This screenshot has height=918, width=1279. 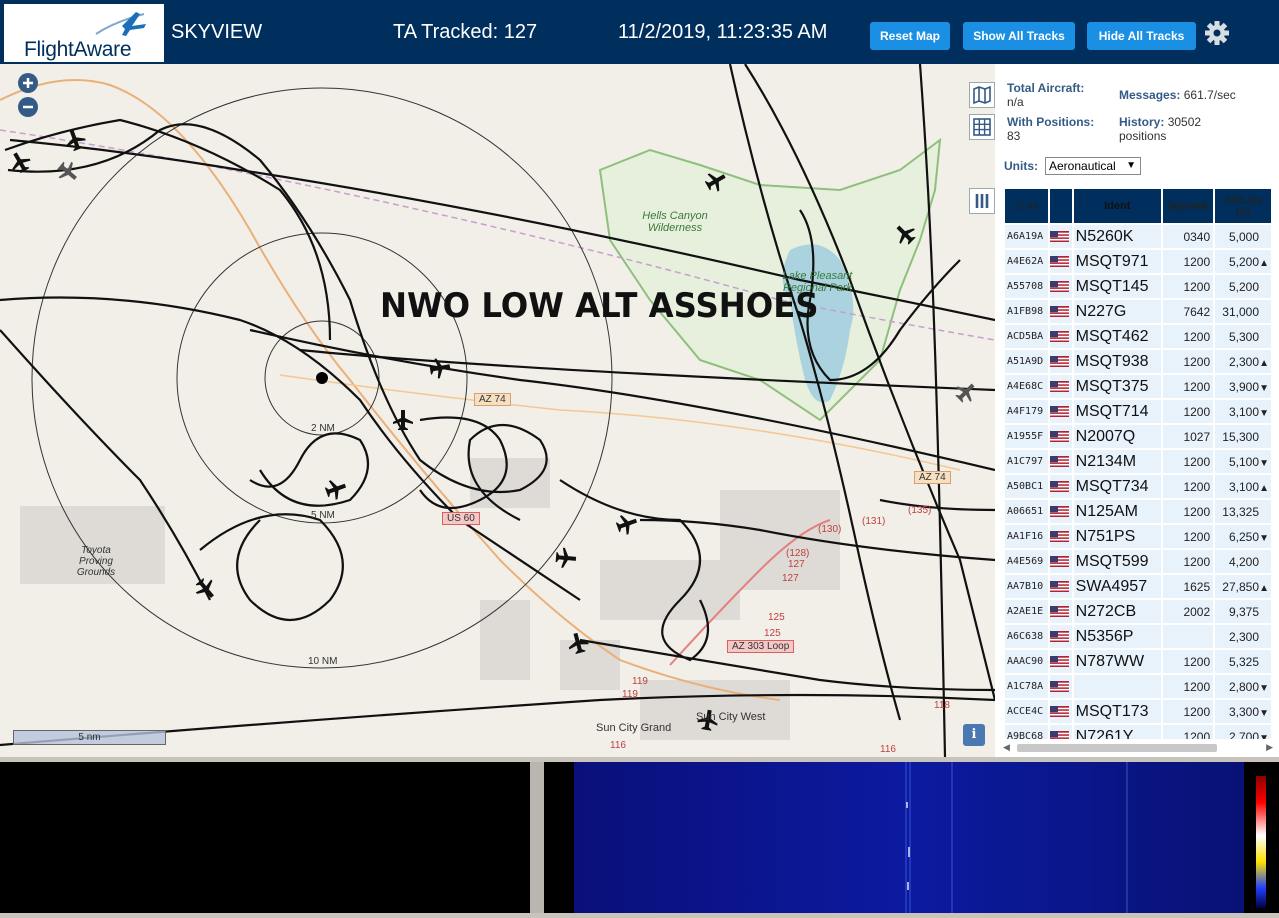 What do you see at coordinates (1117, 436) in the screenshot?
I see `cell-ident: N2007Q` at bounding box center [1117, 436].